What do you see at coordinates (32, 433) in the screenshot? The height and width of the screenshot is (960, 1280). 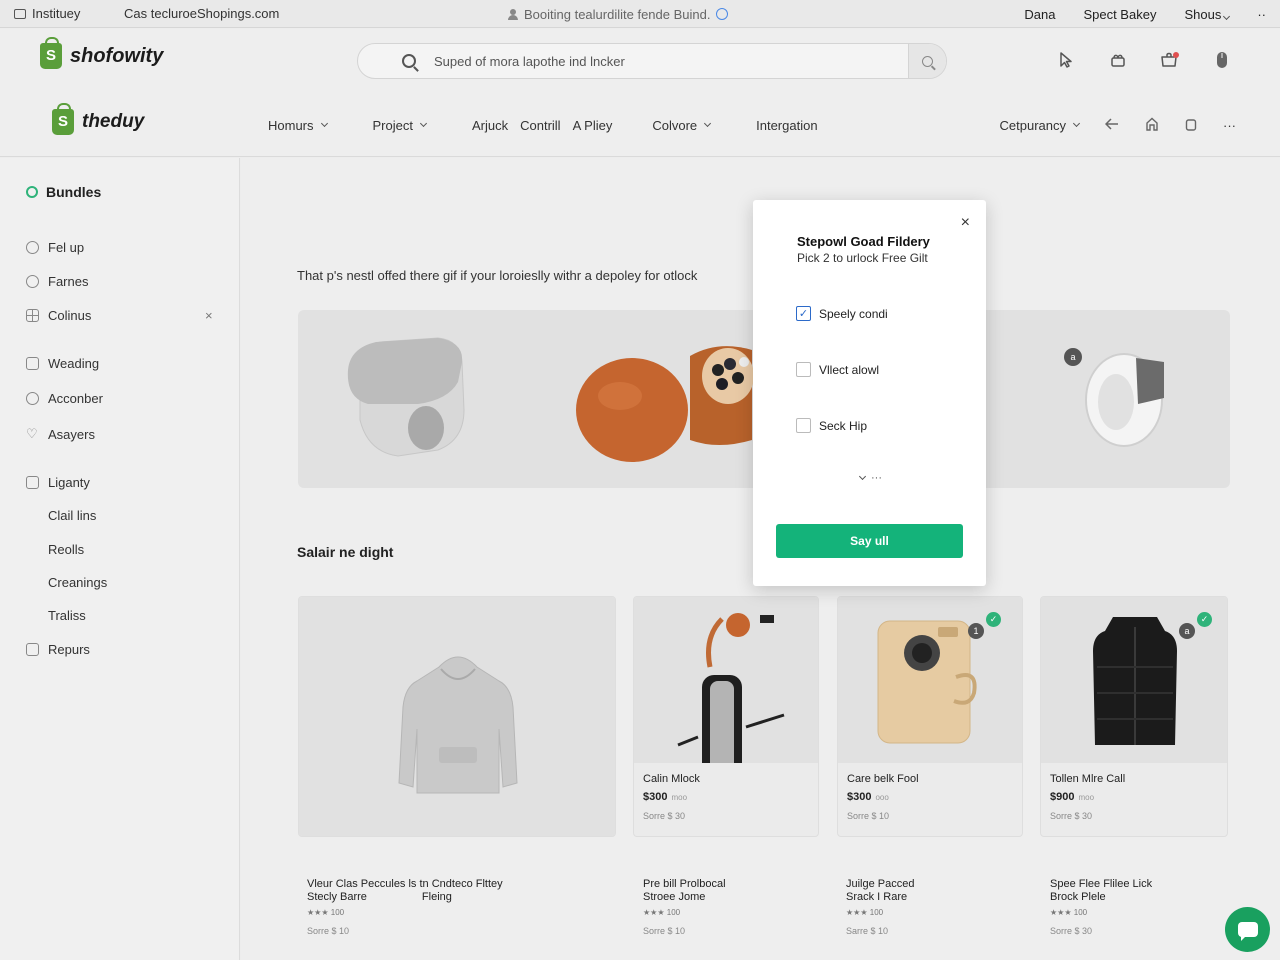 I see `heart-icon: ♡` at bounding box center [32, 433].